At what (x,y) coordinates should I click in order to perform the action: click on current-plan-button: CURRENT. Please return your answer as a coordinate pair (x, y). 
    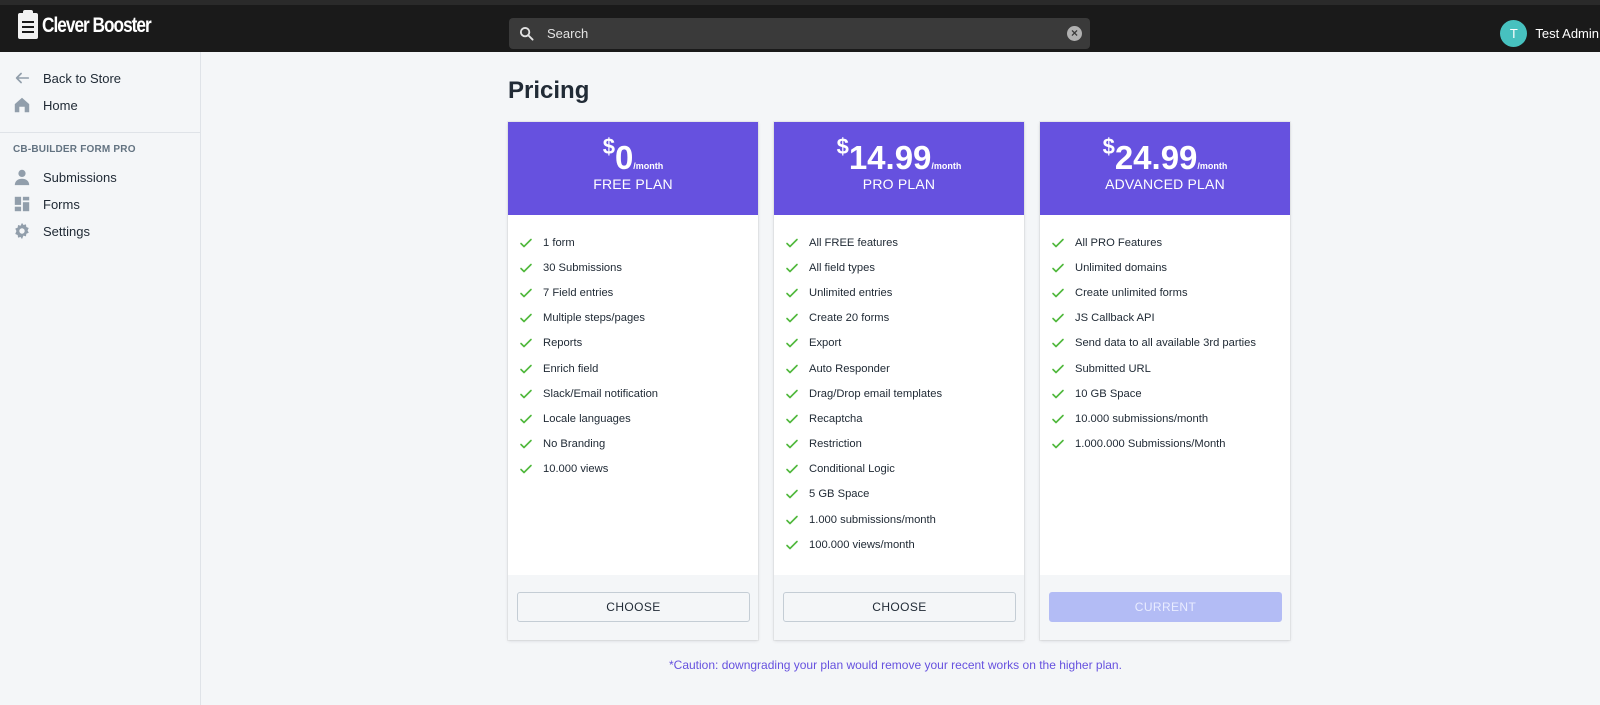
    Looking at the image, I should click on (1165, 607).